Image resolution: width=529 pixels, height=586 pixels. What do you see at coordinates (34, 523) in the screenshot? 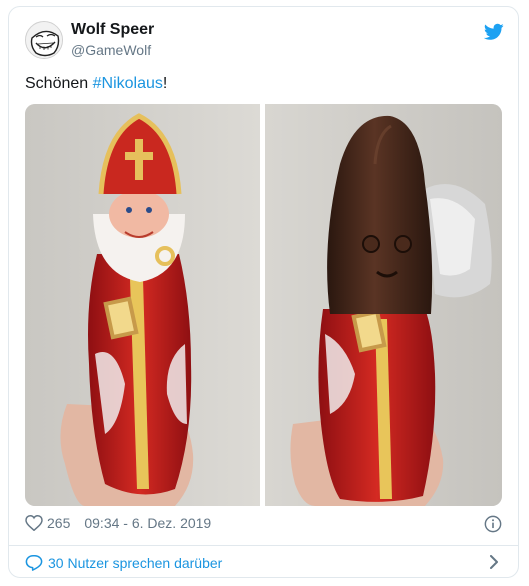
I see `heart-icon` at bounding box center [34, 523].